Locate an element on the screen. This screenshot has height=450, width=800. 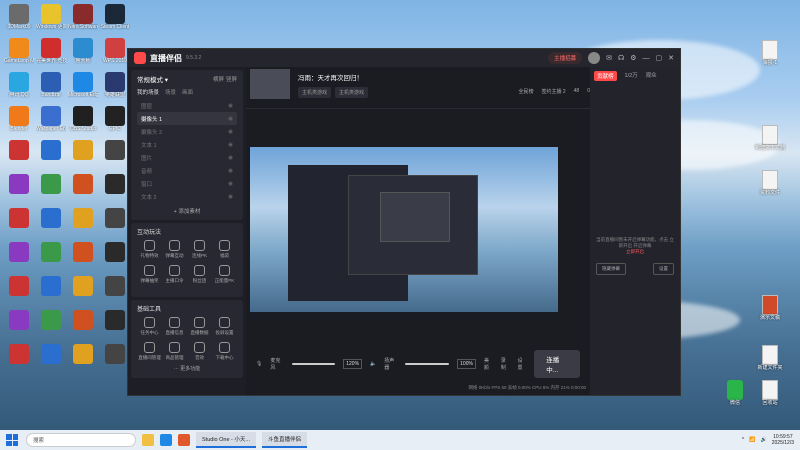
desktop-icon: Nitro Software is located at coordinates (83, 22).